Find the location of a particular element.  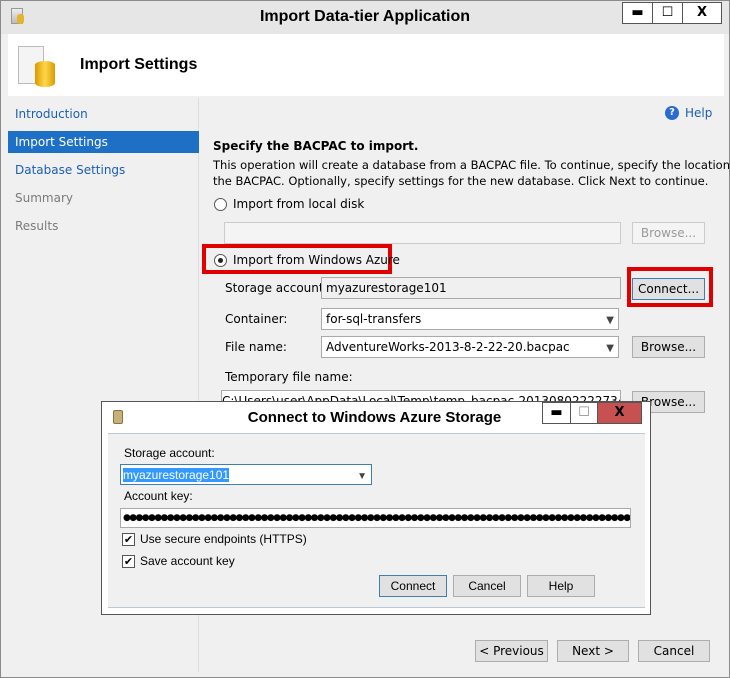

cancel-button: Cancel is located at coordinates (674, 651).